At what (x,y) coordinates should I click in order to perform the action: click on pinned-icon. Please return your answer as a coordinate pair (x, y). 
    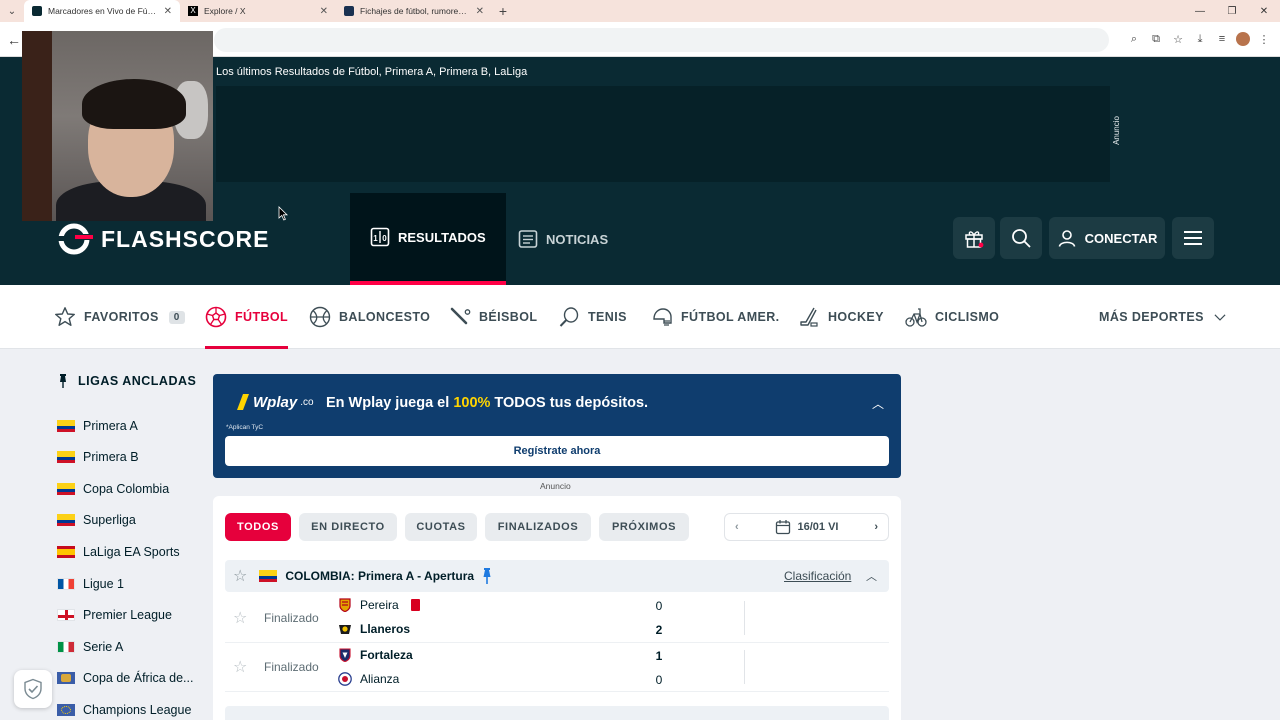
    Looking at the image, I should click on (487, 576).